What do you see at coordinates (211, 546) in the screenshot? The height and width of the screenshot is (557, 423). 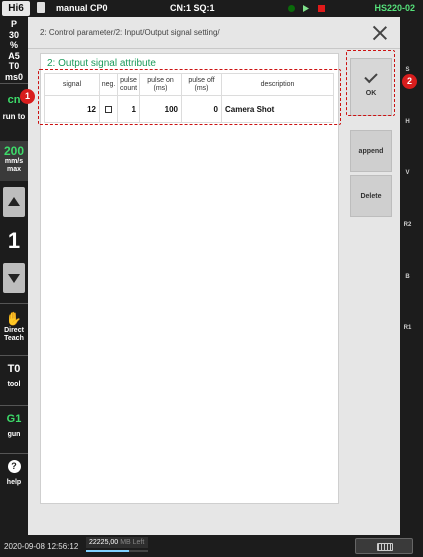 I see `bottom-status-bar: 2020-09-08 12:56:12 22225,00 MB Left` at bounding box center [211, 546].